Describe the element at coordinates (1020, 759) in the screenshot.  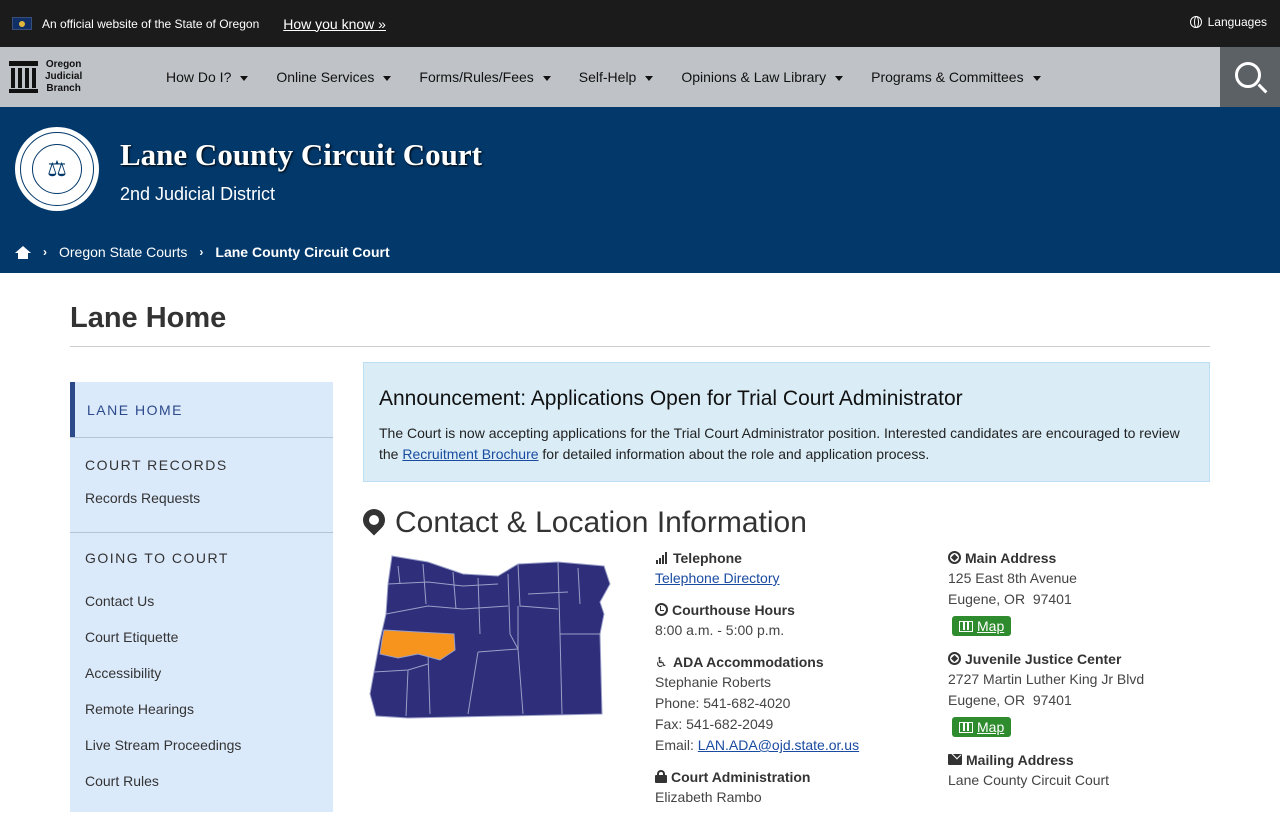
I see `mailing-label: Mailing Address` at that location.